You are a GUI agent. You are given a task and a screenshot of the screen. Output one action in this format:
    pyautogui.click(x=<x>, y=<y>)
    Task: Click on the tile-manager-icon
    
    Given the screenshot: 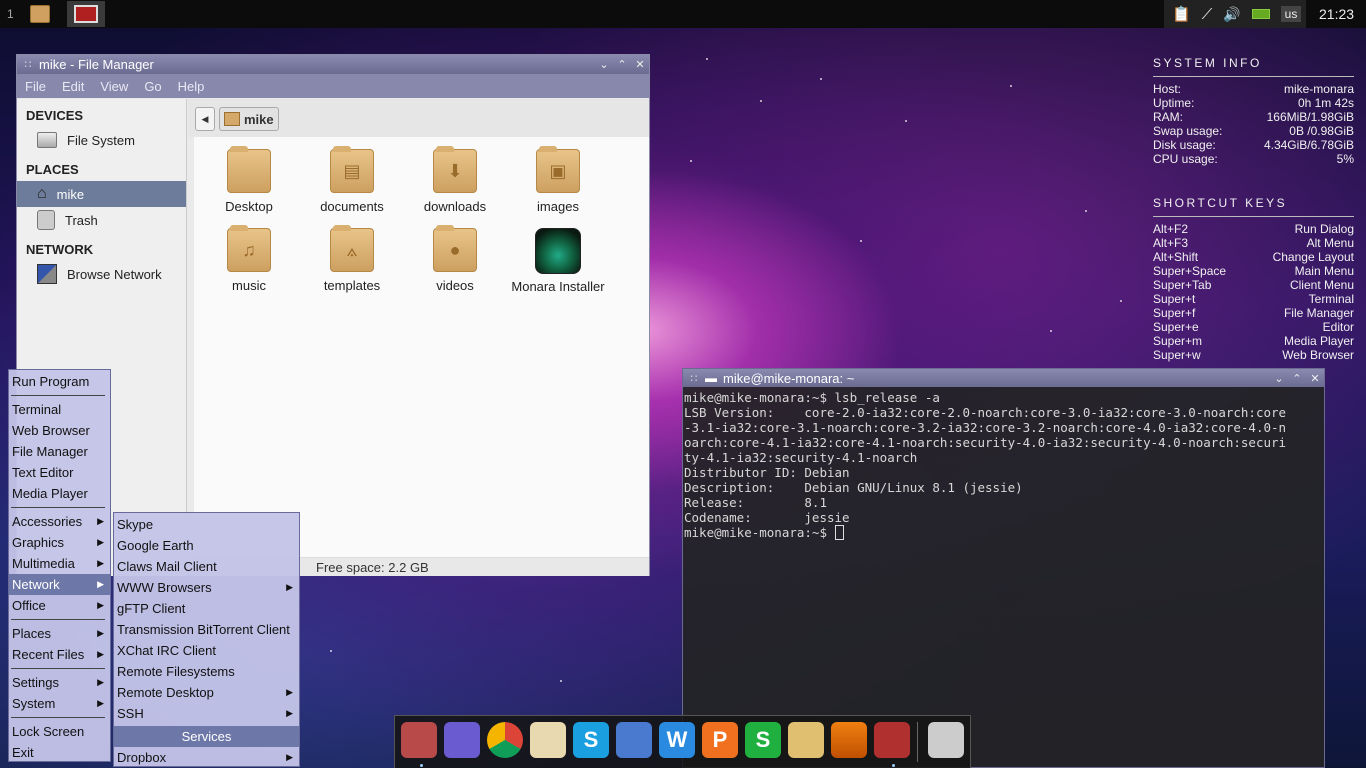 What is the action you would take?
    pyautogui.click(x=419, y=740)
    